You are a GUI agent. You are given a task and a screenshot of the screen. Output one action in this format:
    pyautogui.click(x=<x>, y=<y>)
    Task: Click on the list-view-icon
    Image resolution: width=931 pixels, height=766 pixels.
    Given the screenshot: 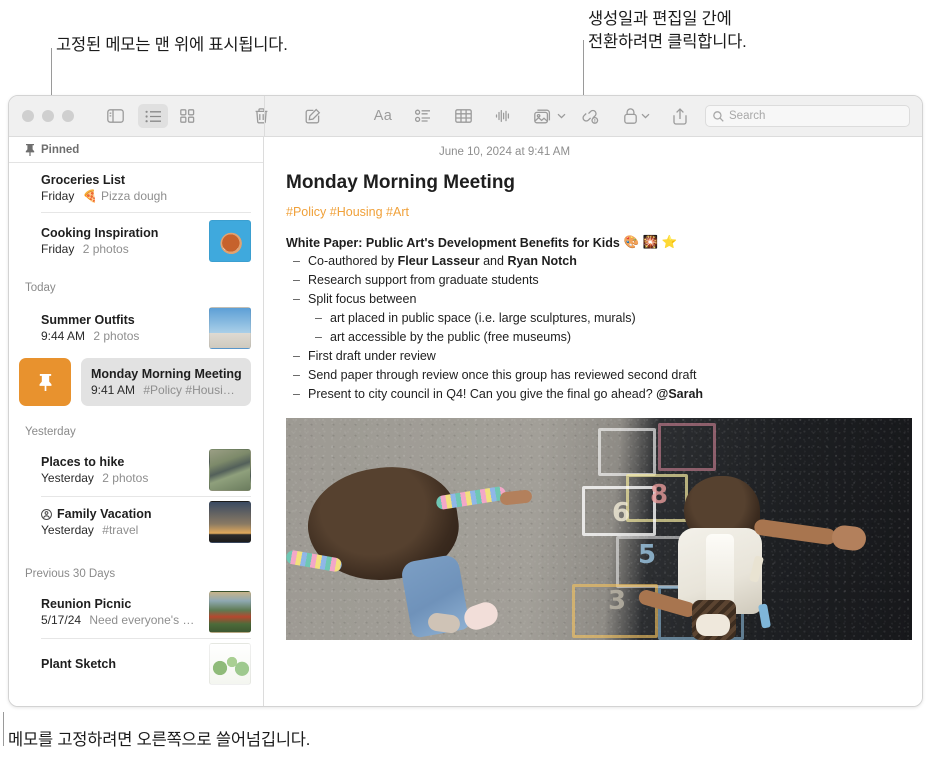 What is the action you would take?
    pyautogui.click(x=153, y=116)
    